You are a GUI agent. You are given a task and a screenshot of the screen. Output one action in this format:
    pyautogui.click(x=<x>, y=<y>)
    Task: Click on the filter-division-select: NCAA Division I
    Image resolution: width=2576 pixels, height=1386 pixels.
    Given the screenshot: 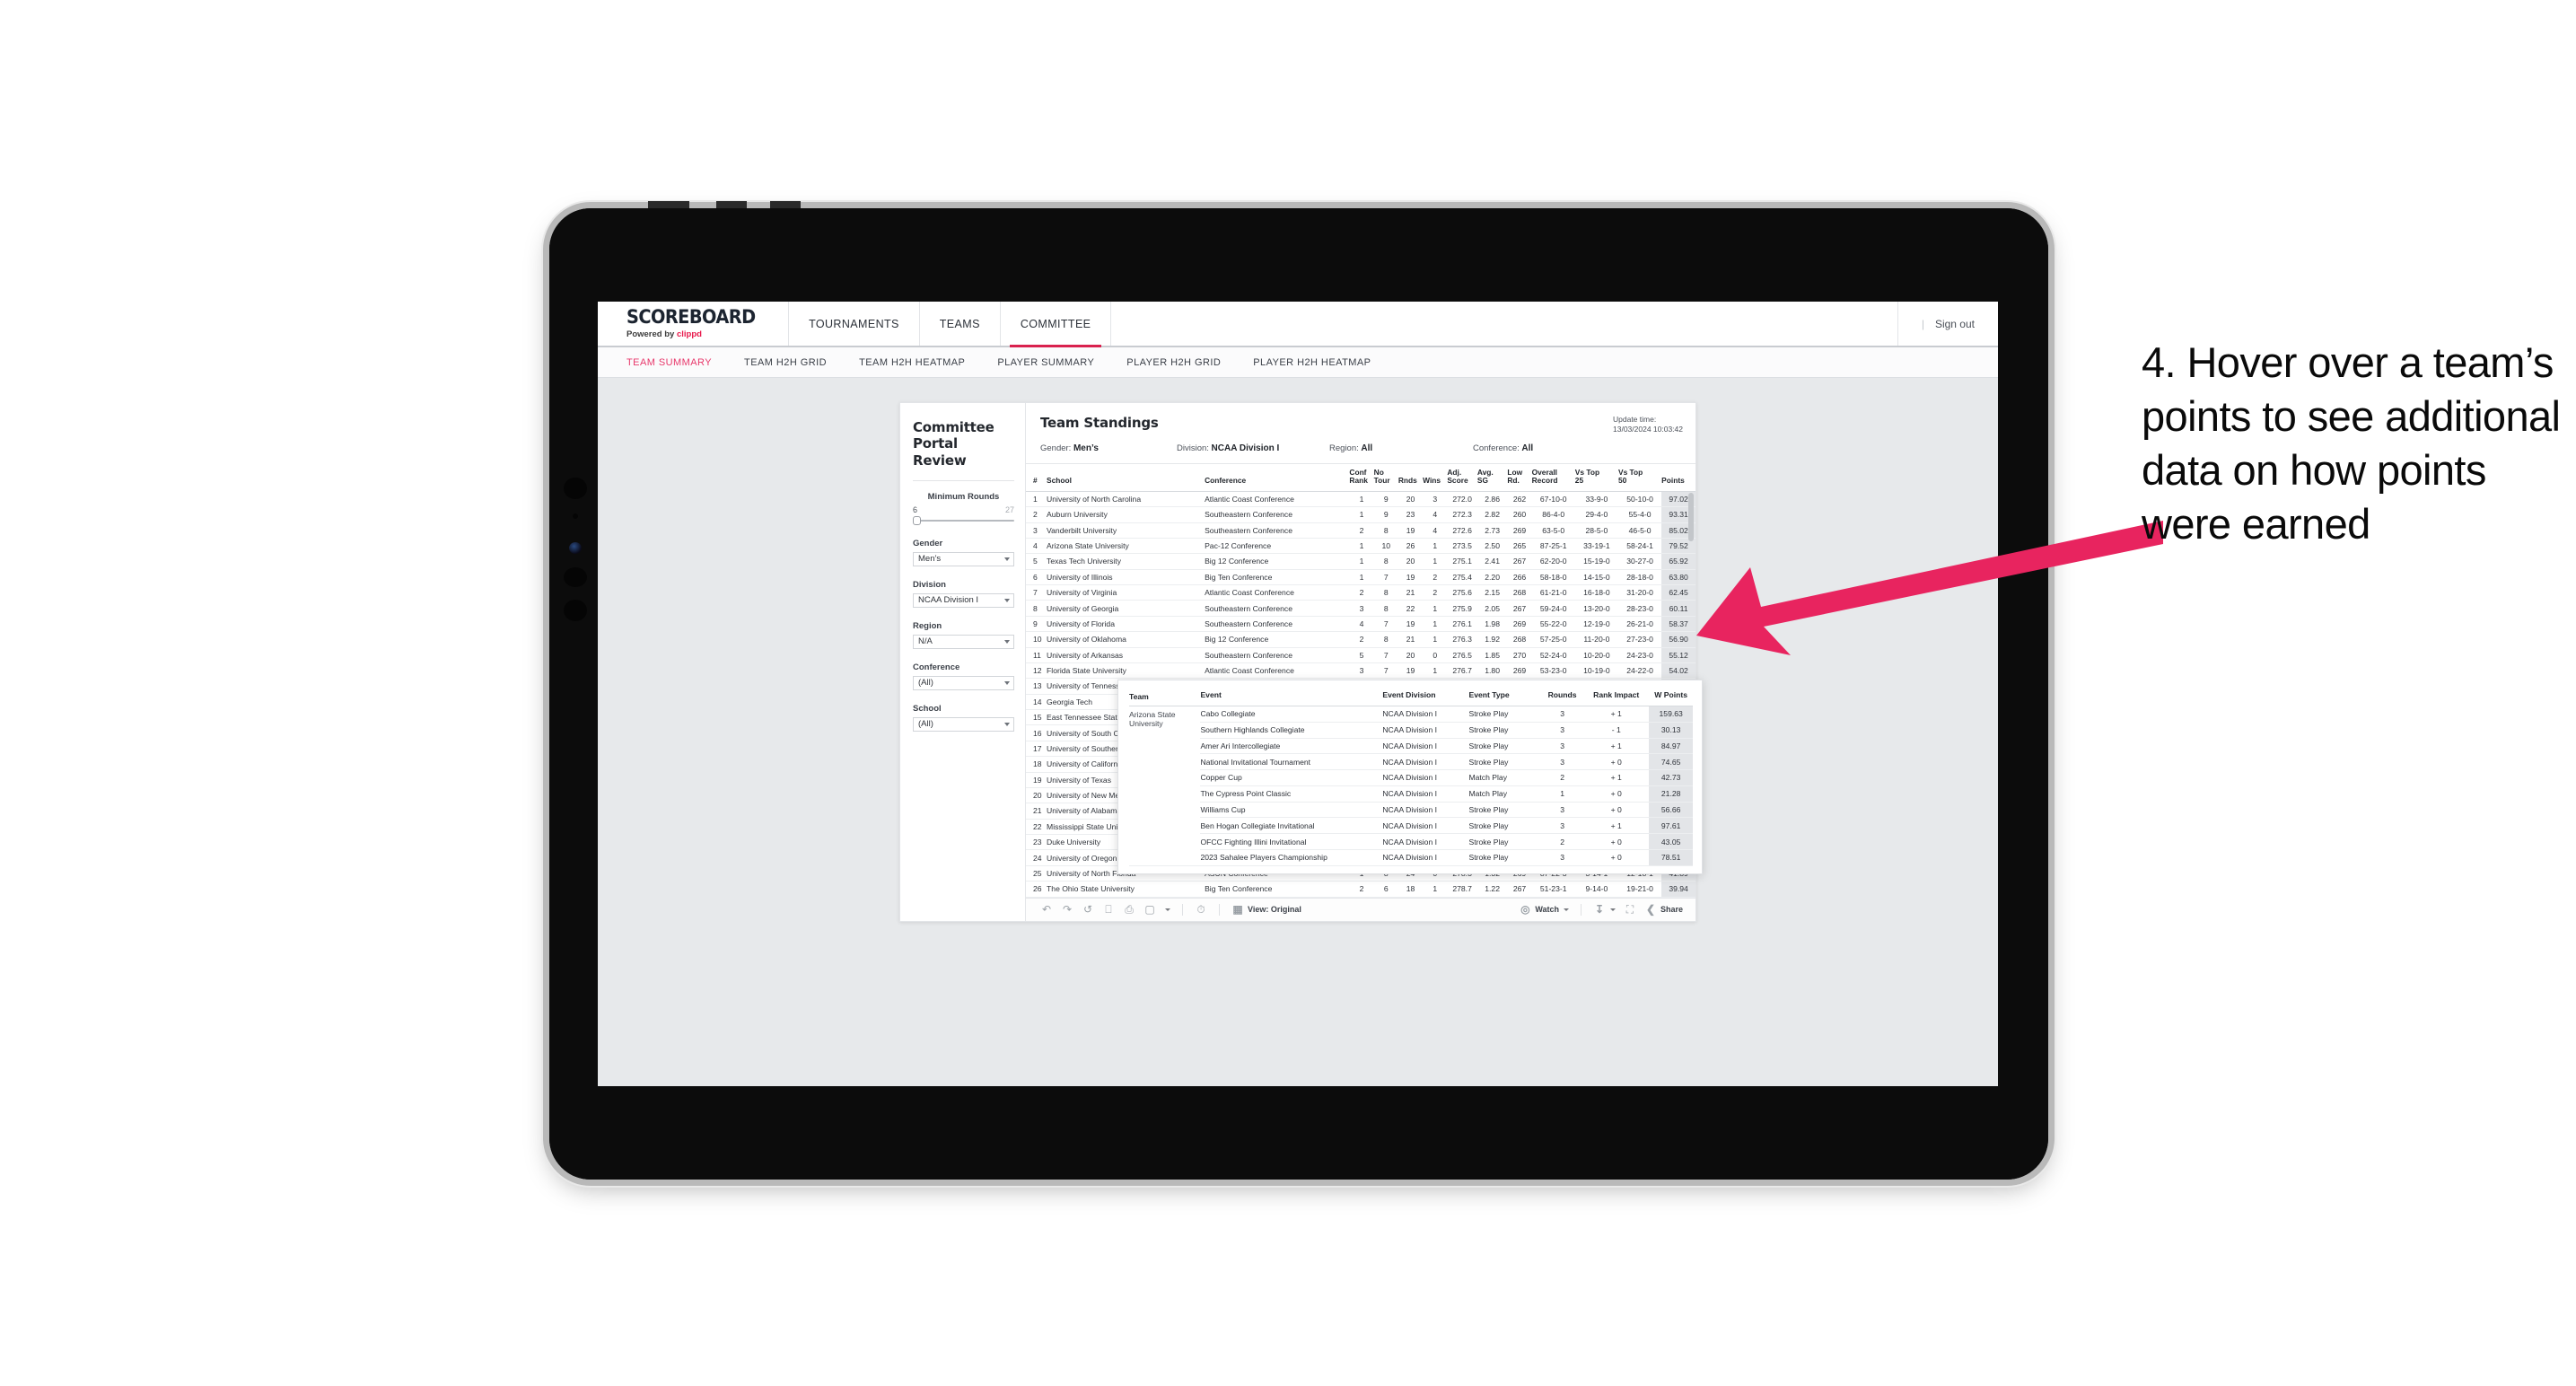 What is the action you would take?
    pyautogui.click(x=963, y=600)
    